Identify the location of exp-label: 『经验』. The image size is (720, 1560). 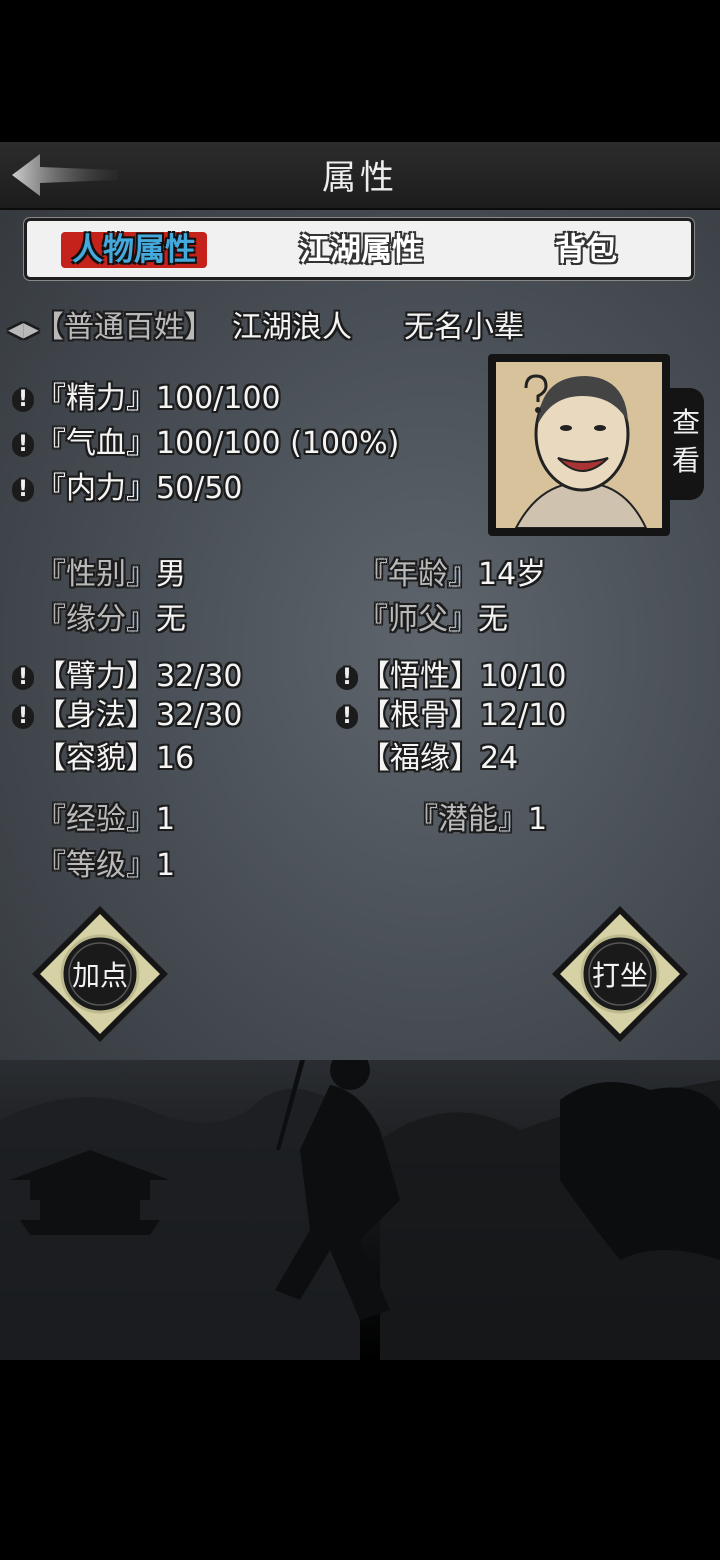
(96, 819).